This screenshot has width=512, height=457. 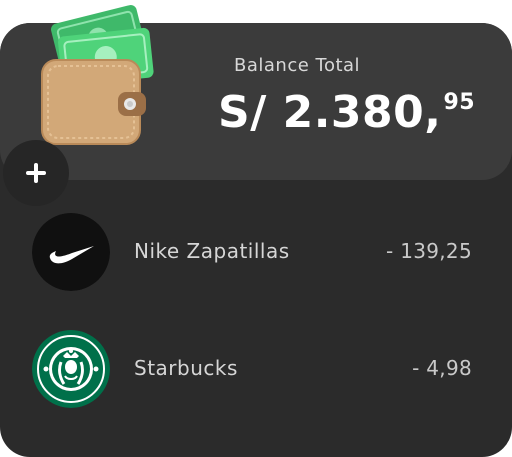 I want to click on balance-amount: S/ 2.380,95, so click(x=346, y=112).